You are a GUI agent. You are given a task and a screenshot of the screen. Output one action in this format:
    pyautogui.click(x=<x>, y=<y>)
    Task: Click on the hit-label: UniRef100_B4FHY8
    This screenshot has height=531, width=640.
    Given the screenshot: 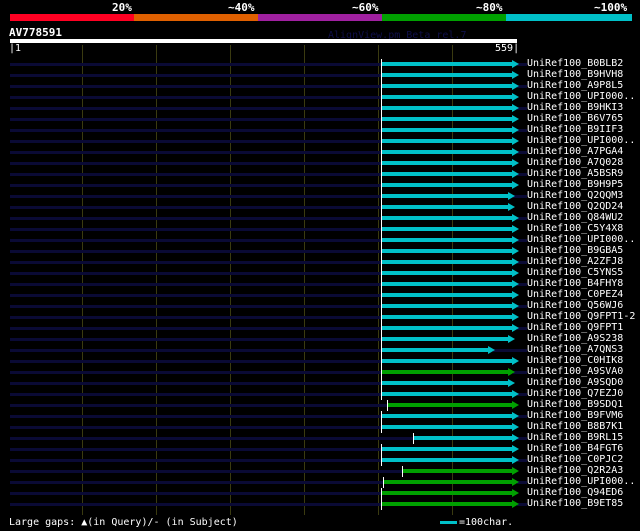 What is the action you would take?
    pyautogui.click(x=575, y=283)
    